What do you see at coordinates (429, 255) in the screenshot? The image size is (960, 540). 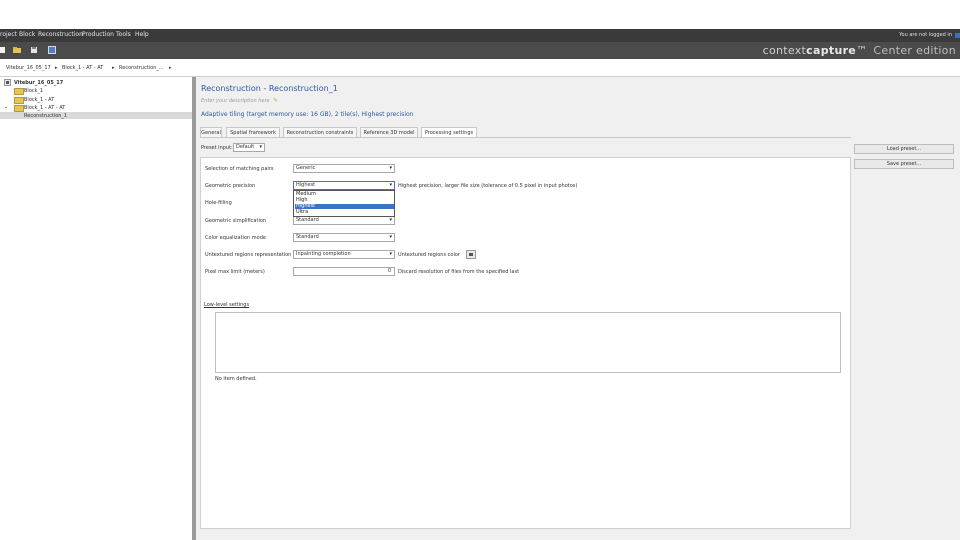 I see `untextured-color-label: Untextured regions color` at bounding box center [429, 255].